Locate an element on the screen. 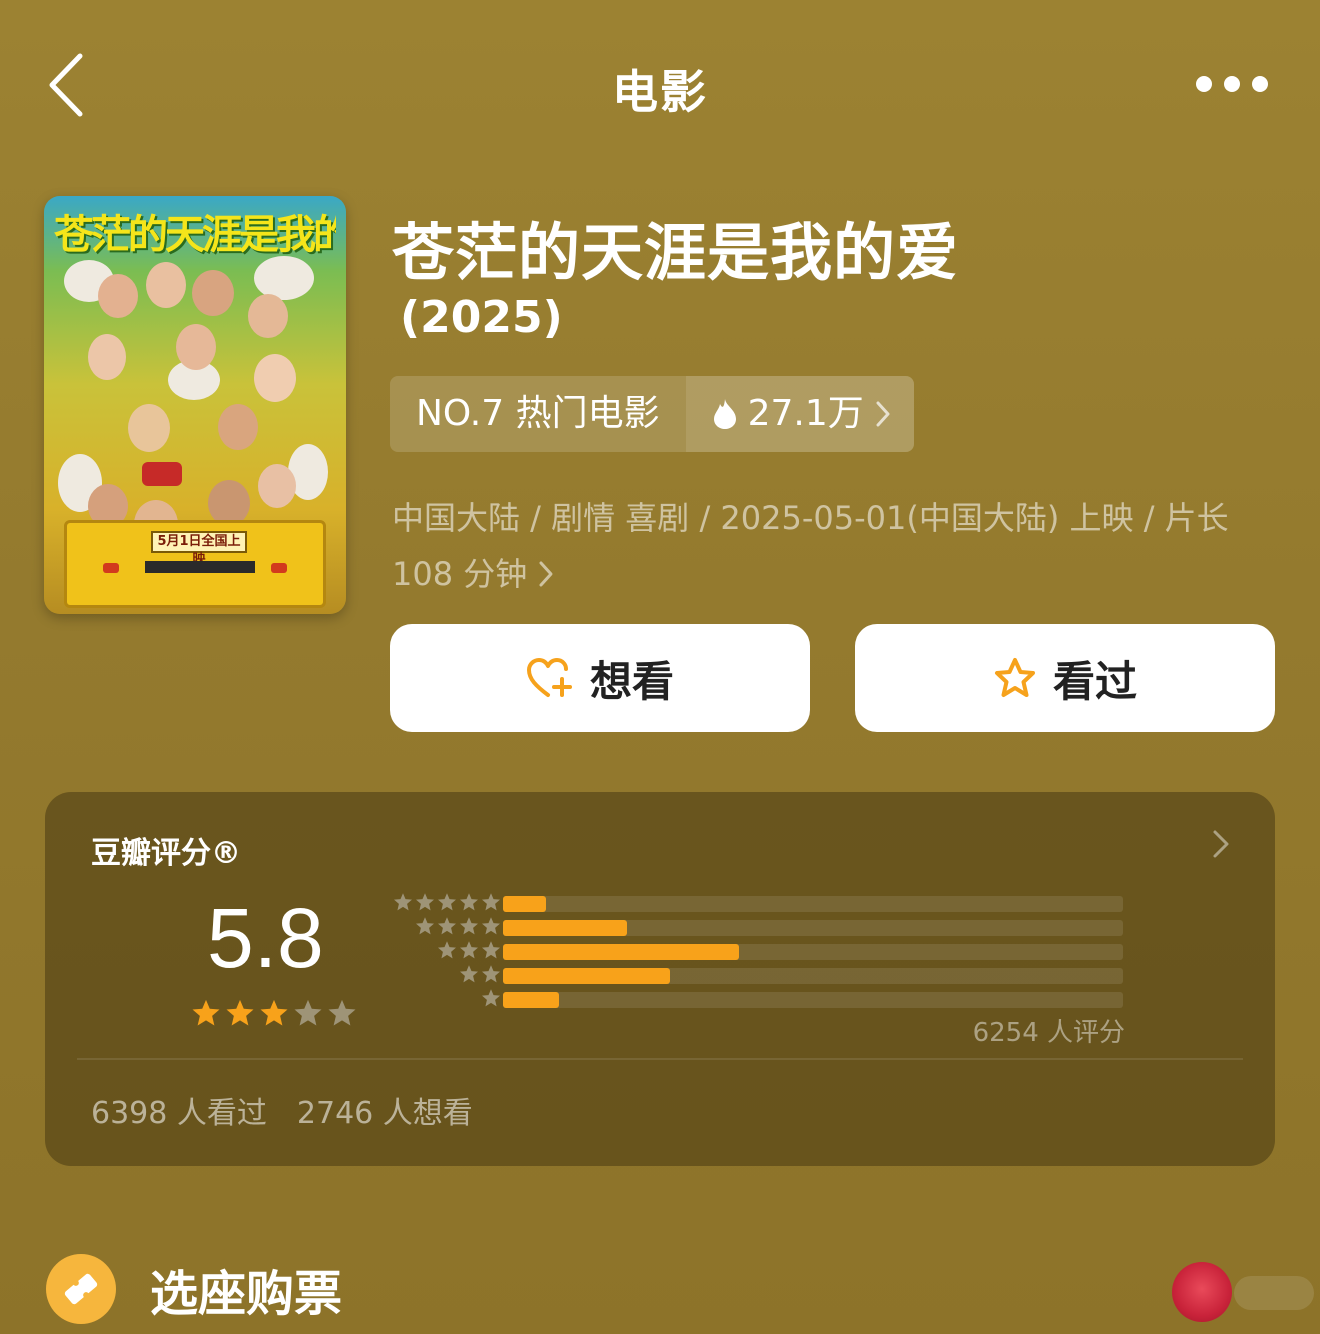  rating-distribution is located at coordinates (758, 952).